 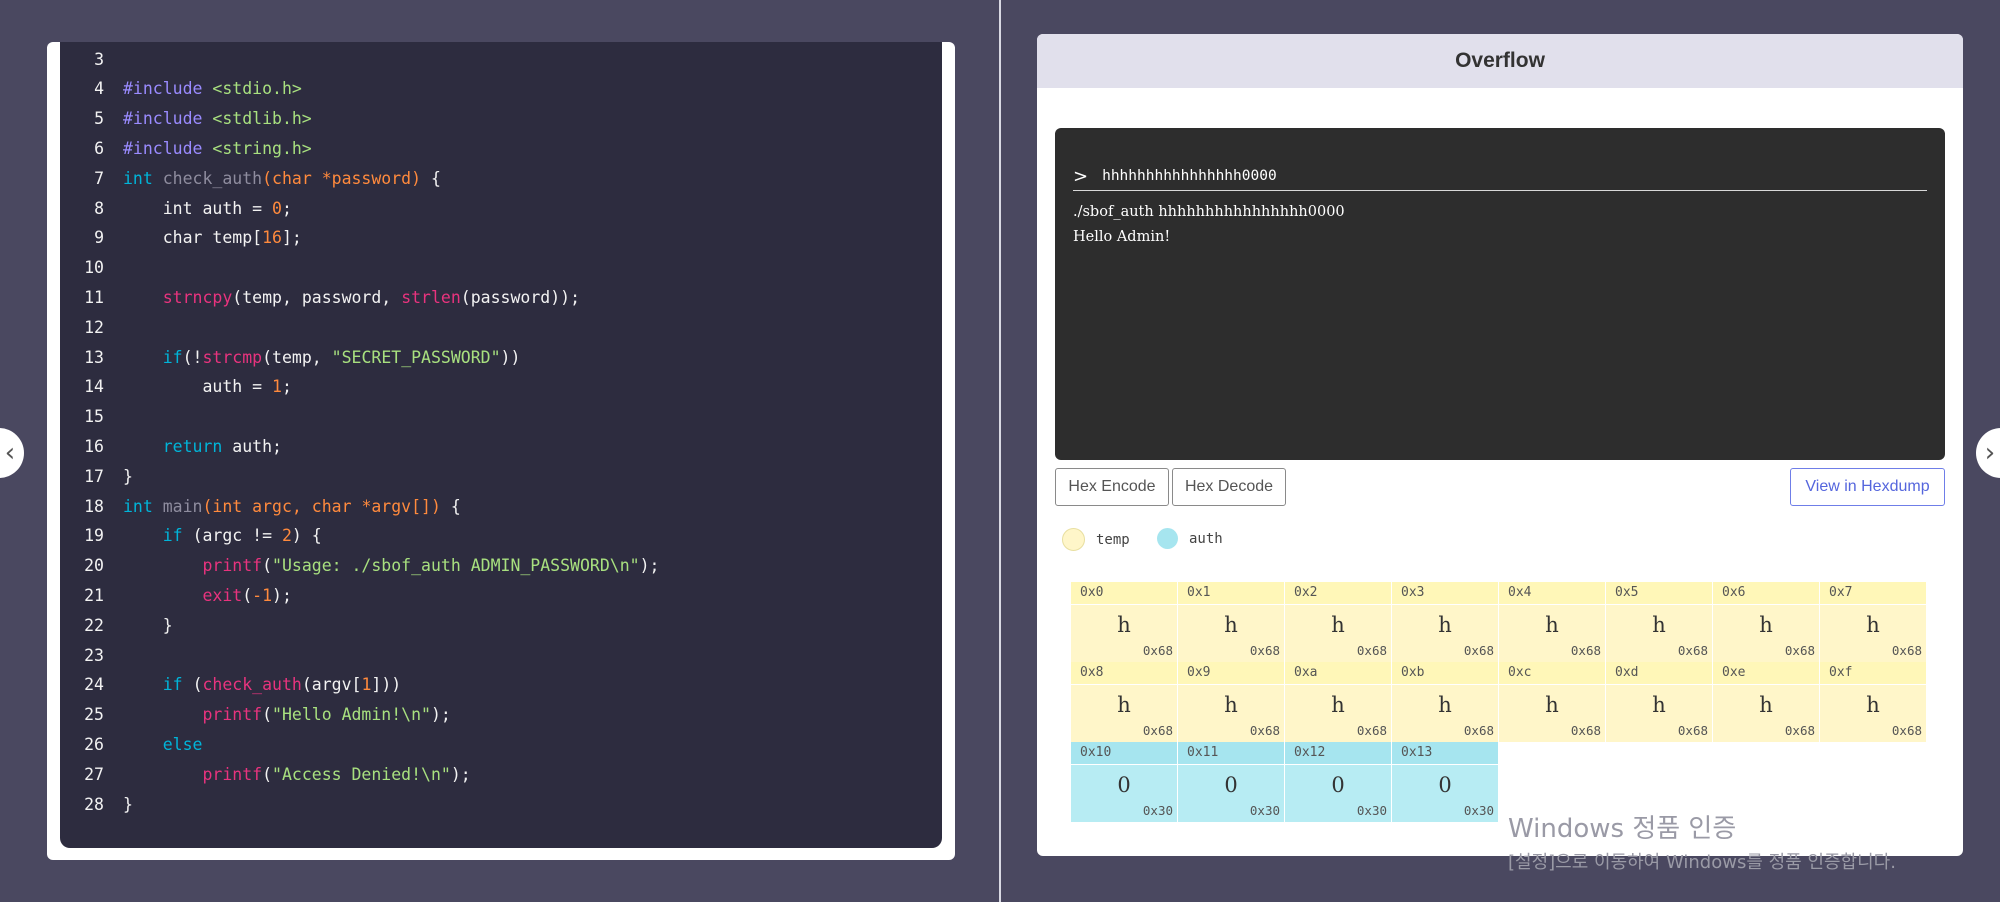 I want to click on code-line: 21 exit(-1);, so click(x=176, y=595).